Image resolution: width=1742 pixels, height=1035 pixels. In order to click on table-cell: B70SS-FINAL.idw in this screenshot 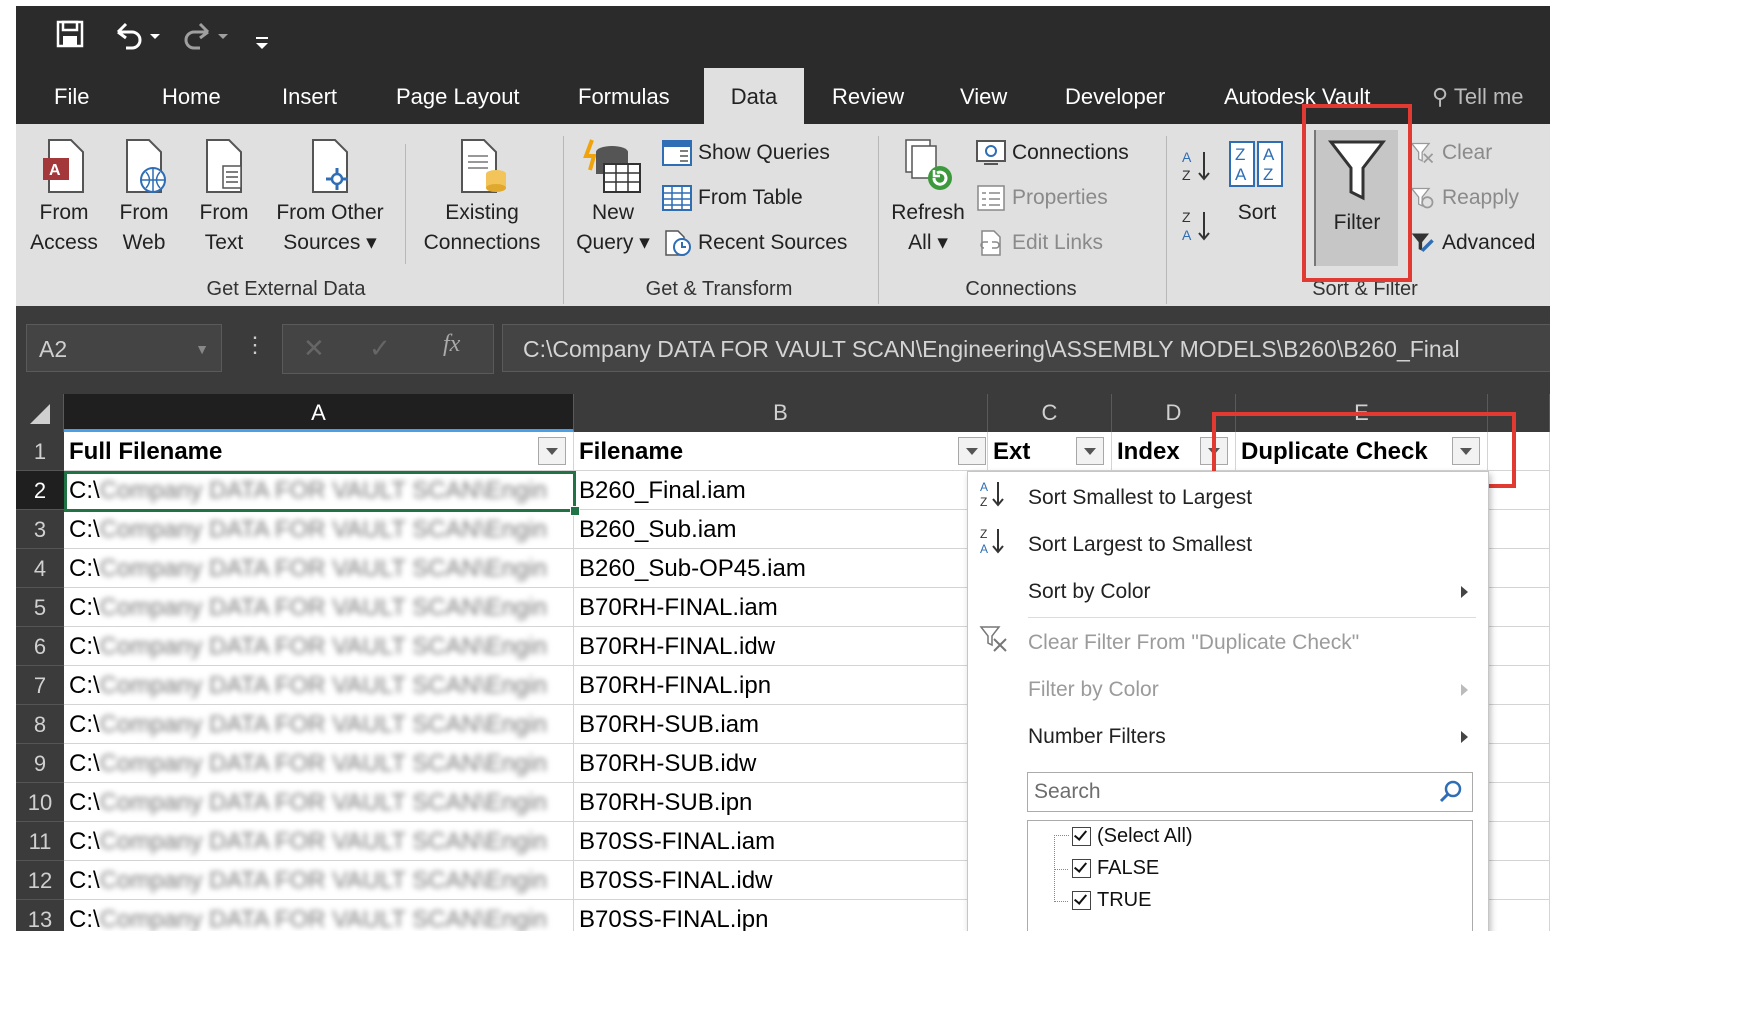, I will do `click(781, 880)`.